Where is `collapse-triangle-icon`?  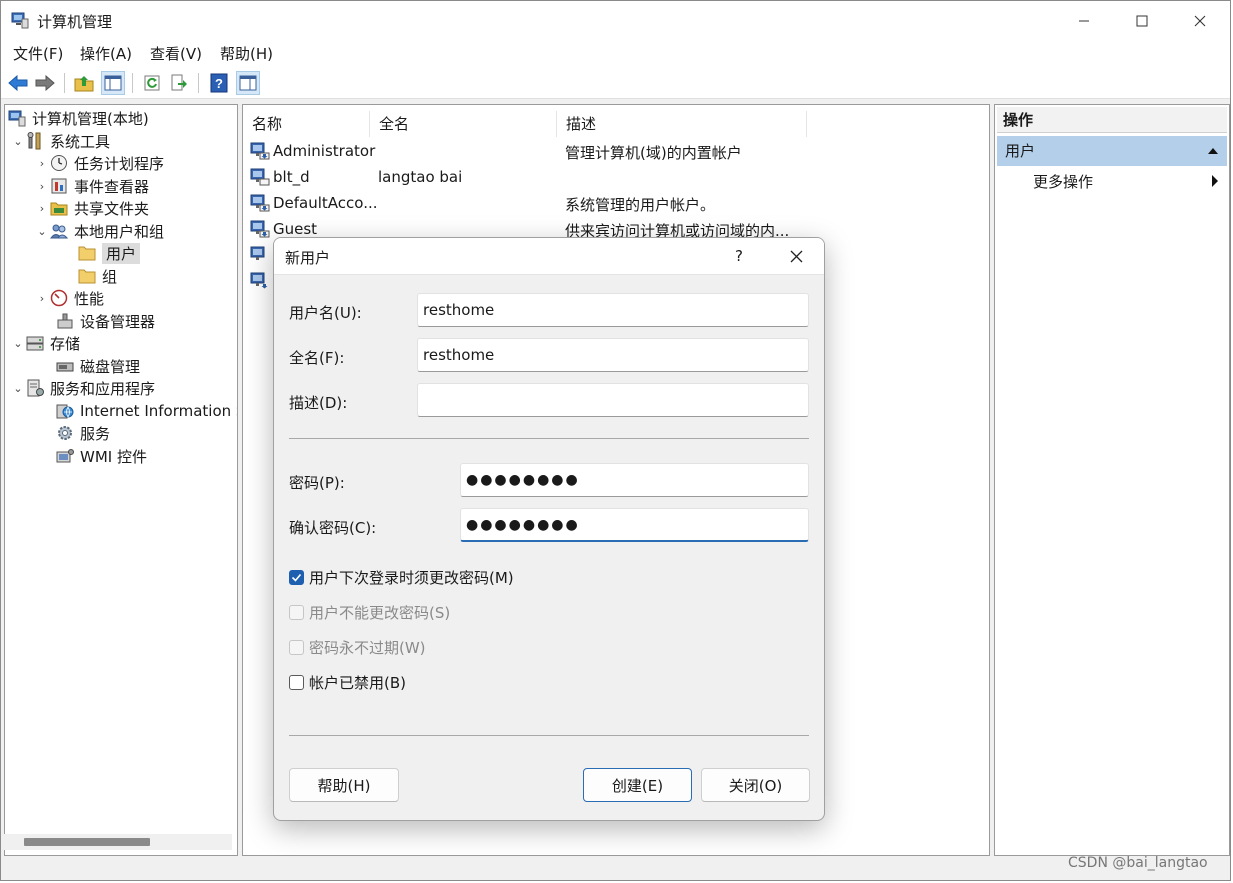 collapse-triangle-icon is located at coordinates (1213, 156).